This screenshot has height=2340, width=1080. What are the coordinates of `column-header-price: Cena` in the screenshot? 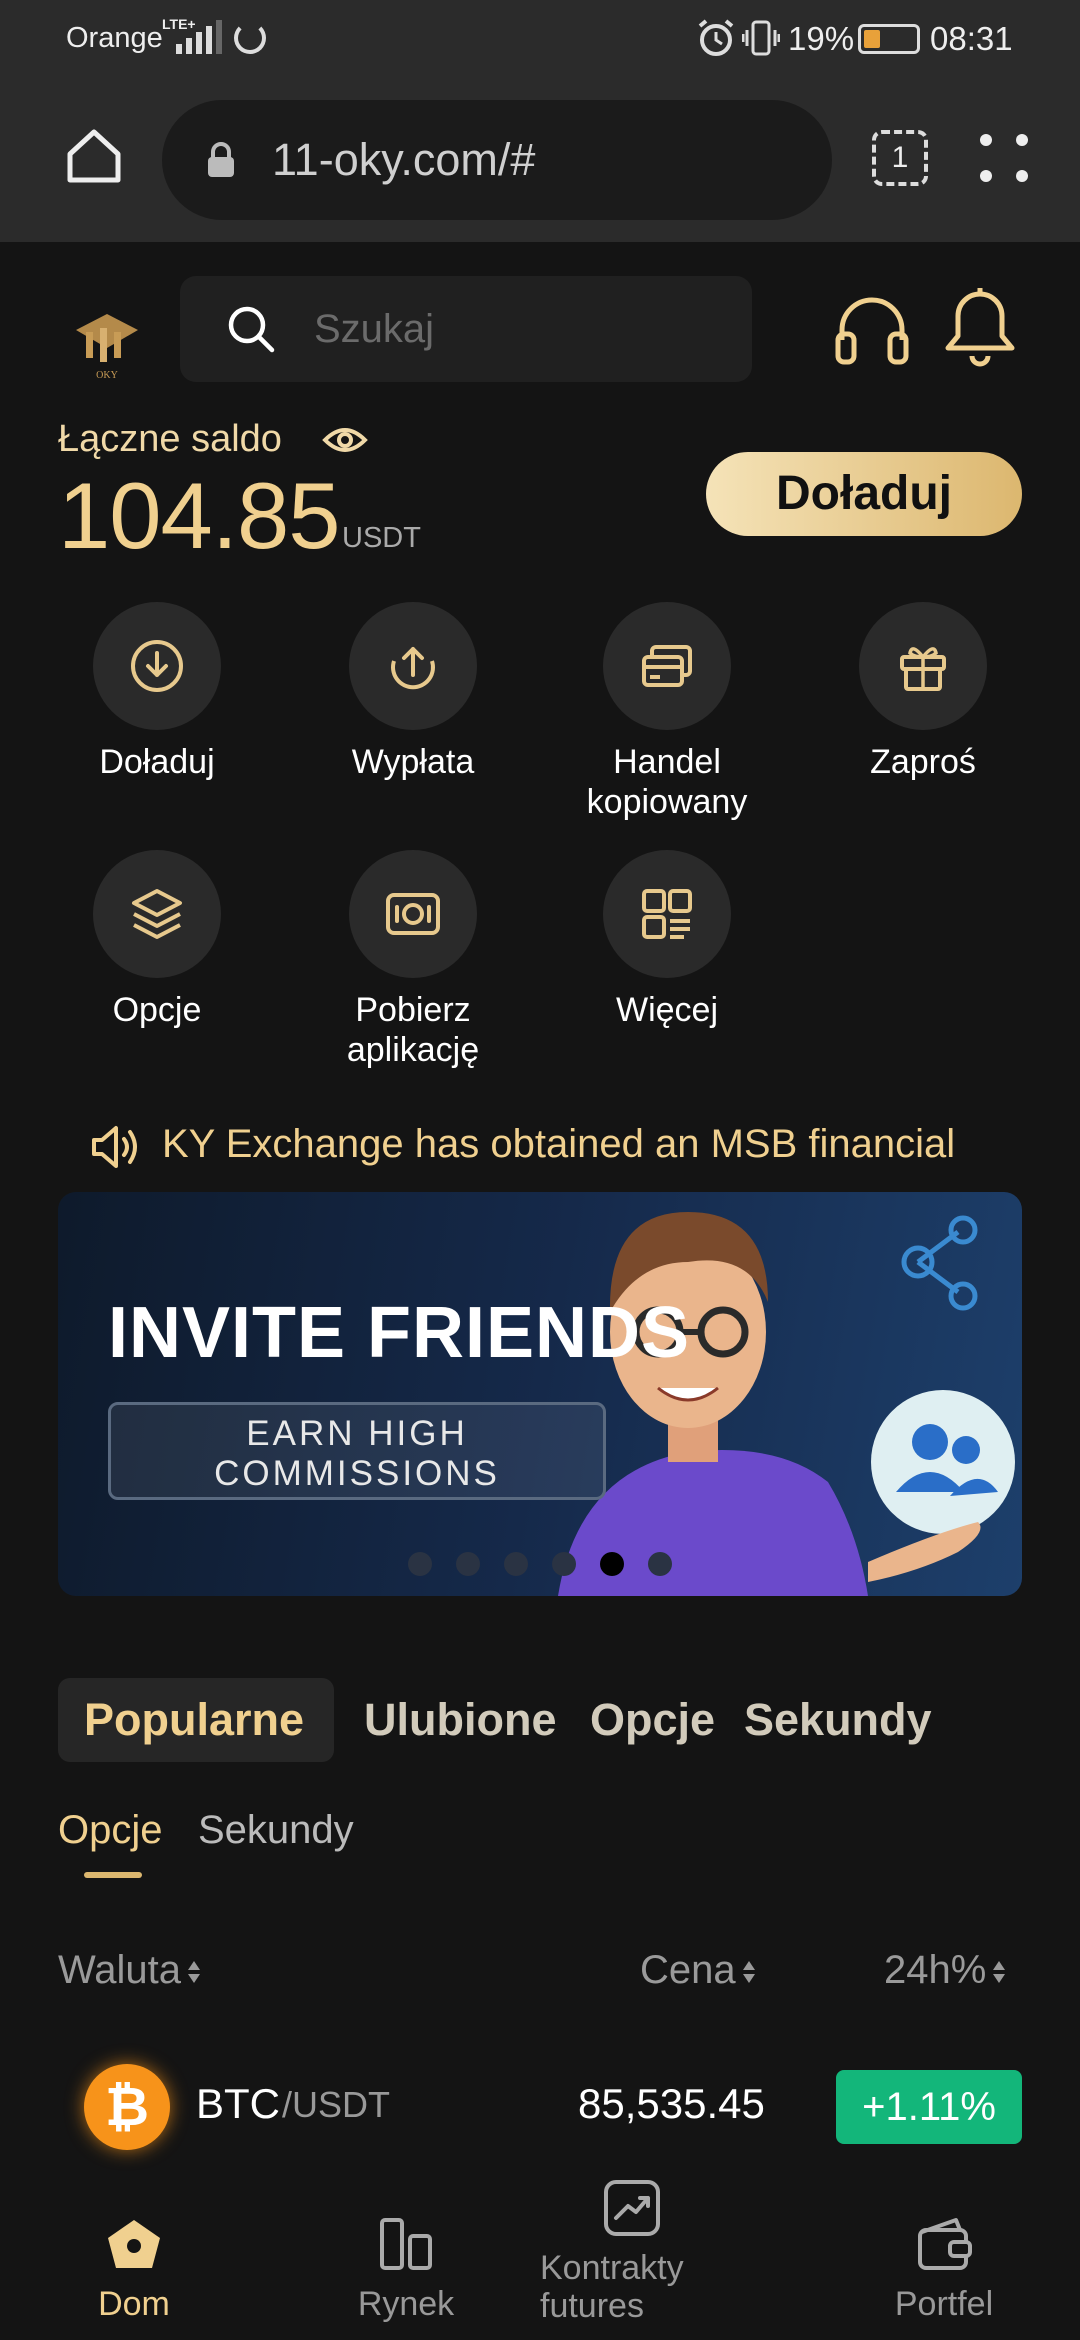 It's located at (698, 1970).